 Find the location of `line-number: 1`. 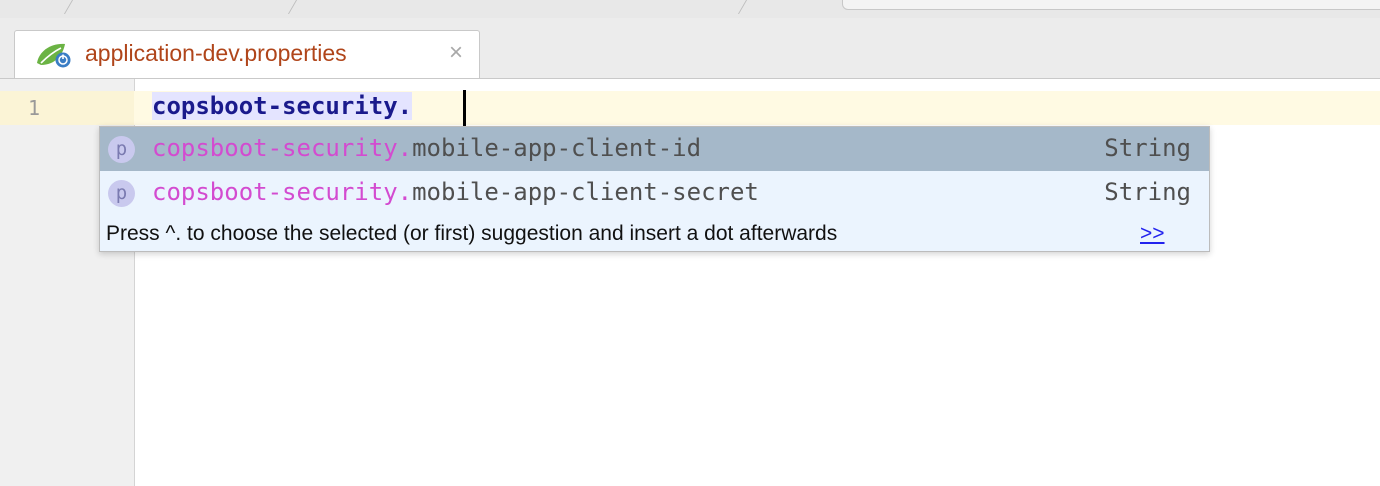

line-number: 1 is located at coordinates (34, 108).